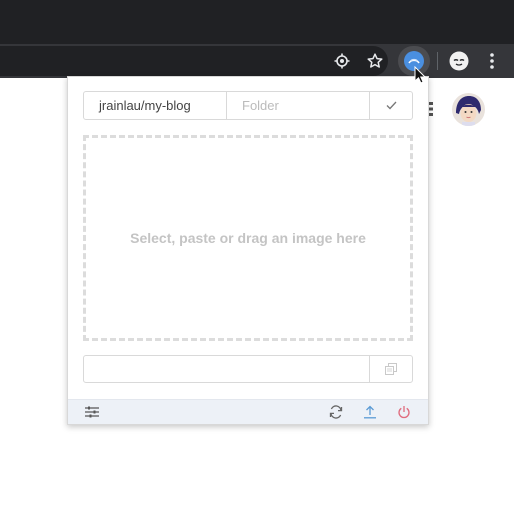 This screenshot has width=514, height=512. Describe the element at coordinates (492, 61) in the screenshot. I see `menu-icon` at that location.